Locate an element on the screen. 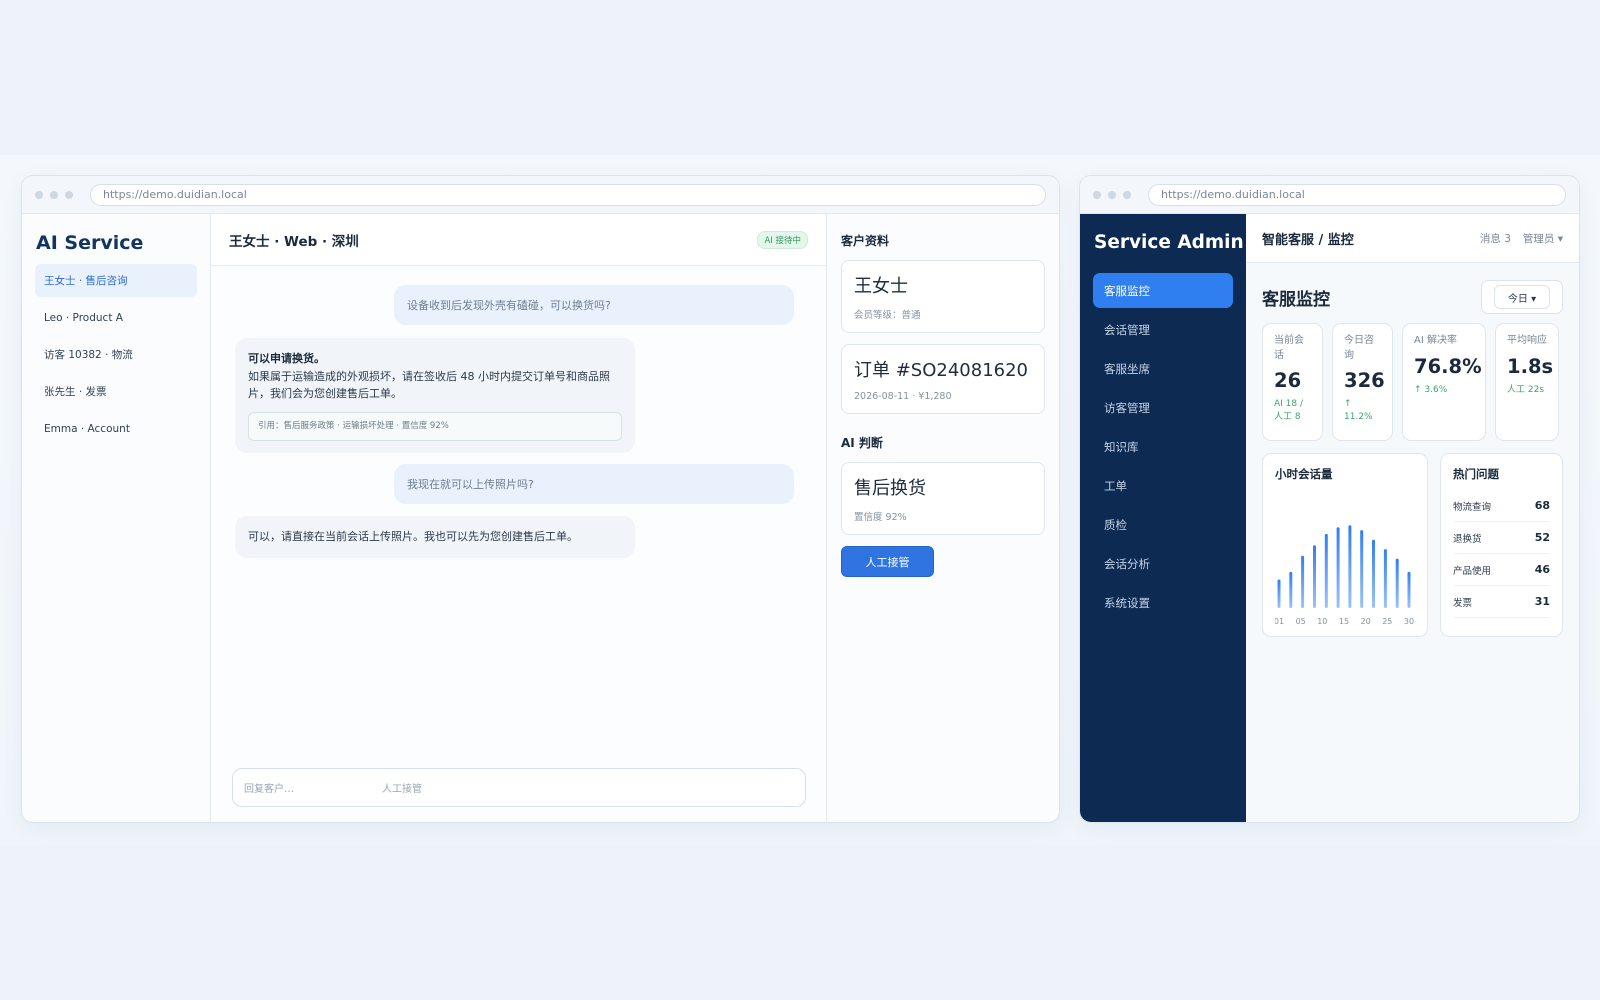 This screenshot has width=1600, height=1000. order-card: 订单 #SO24081620 2026-08-11 · ¥1,280 is located at coordinates (943, 379).